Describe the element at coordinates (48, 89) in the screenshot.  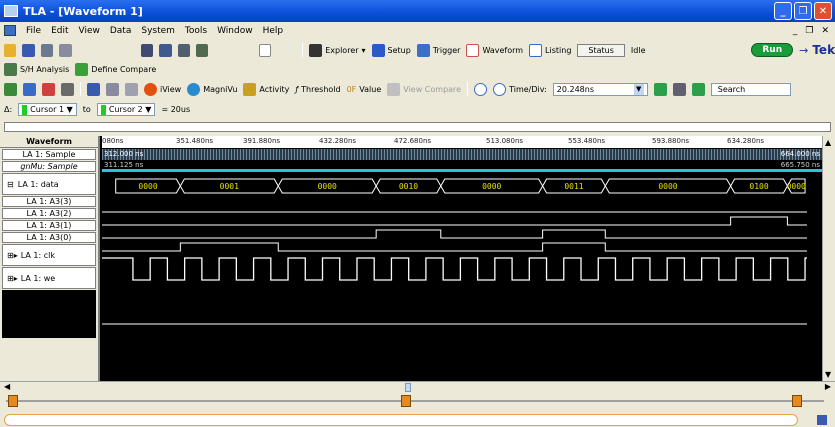
I see `delete-icon` at that location.